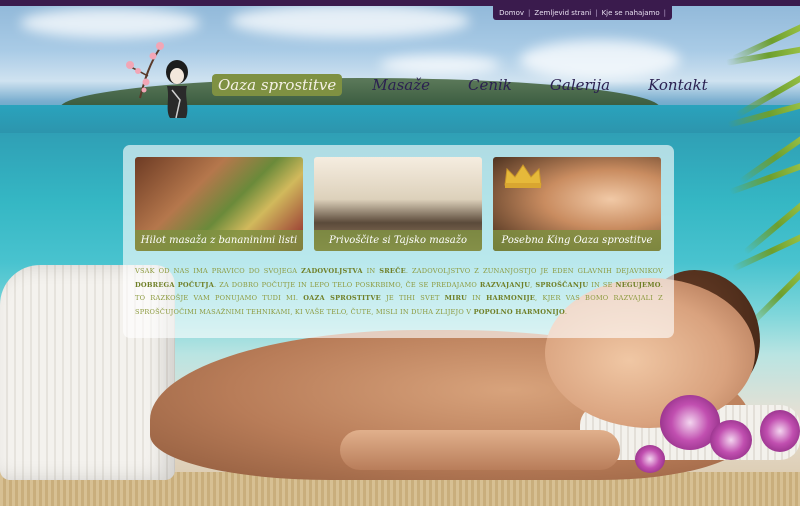 This screenshot has height=506, width=800. I want to click on geisha-logo-icon, so click(160, 79).